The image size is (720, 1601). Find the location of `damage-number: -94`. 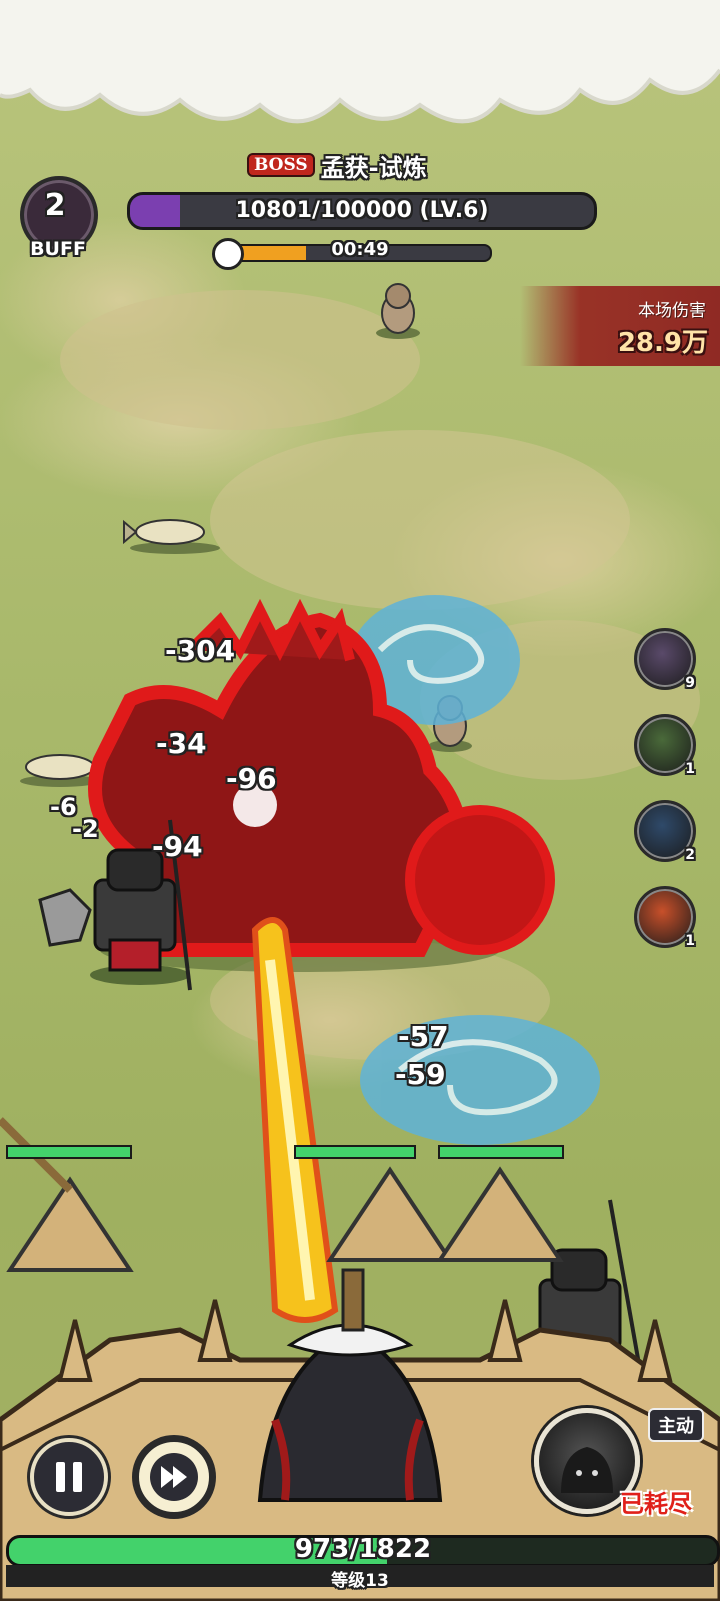

damage-number: -94 is located at coordinates (177, 846).